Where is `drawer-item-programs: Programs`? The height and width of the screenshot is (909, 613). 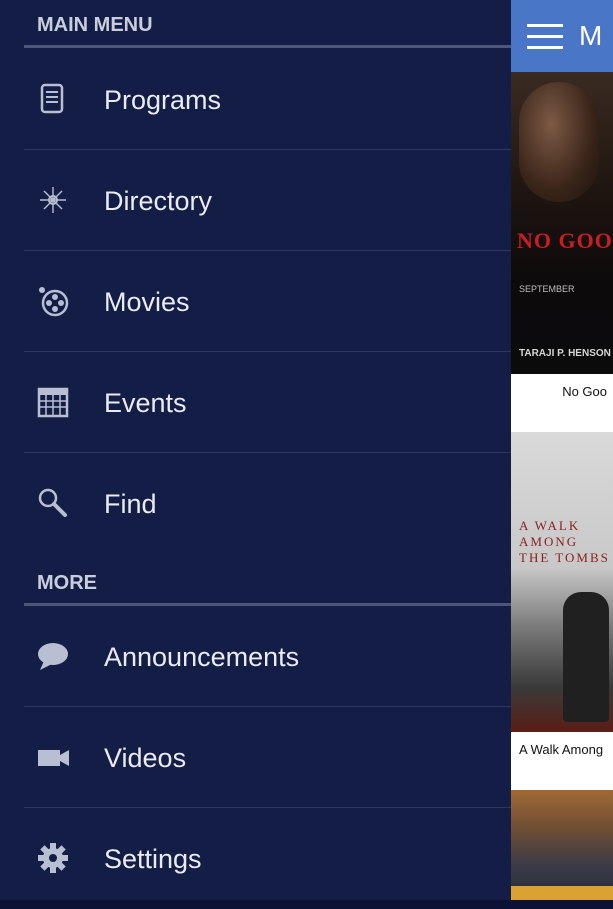
drawer-item-programs: Programs is located at coordinates (255, 100).